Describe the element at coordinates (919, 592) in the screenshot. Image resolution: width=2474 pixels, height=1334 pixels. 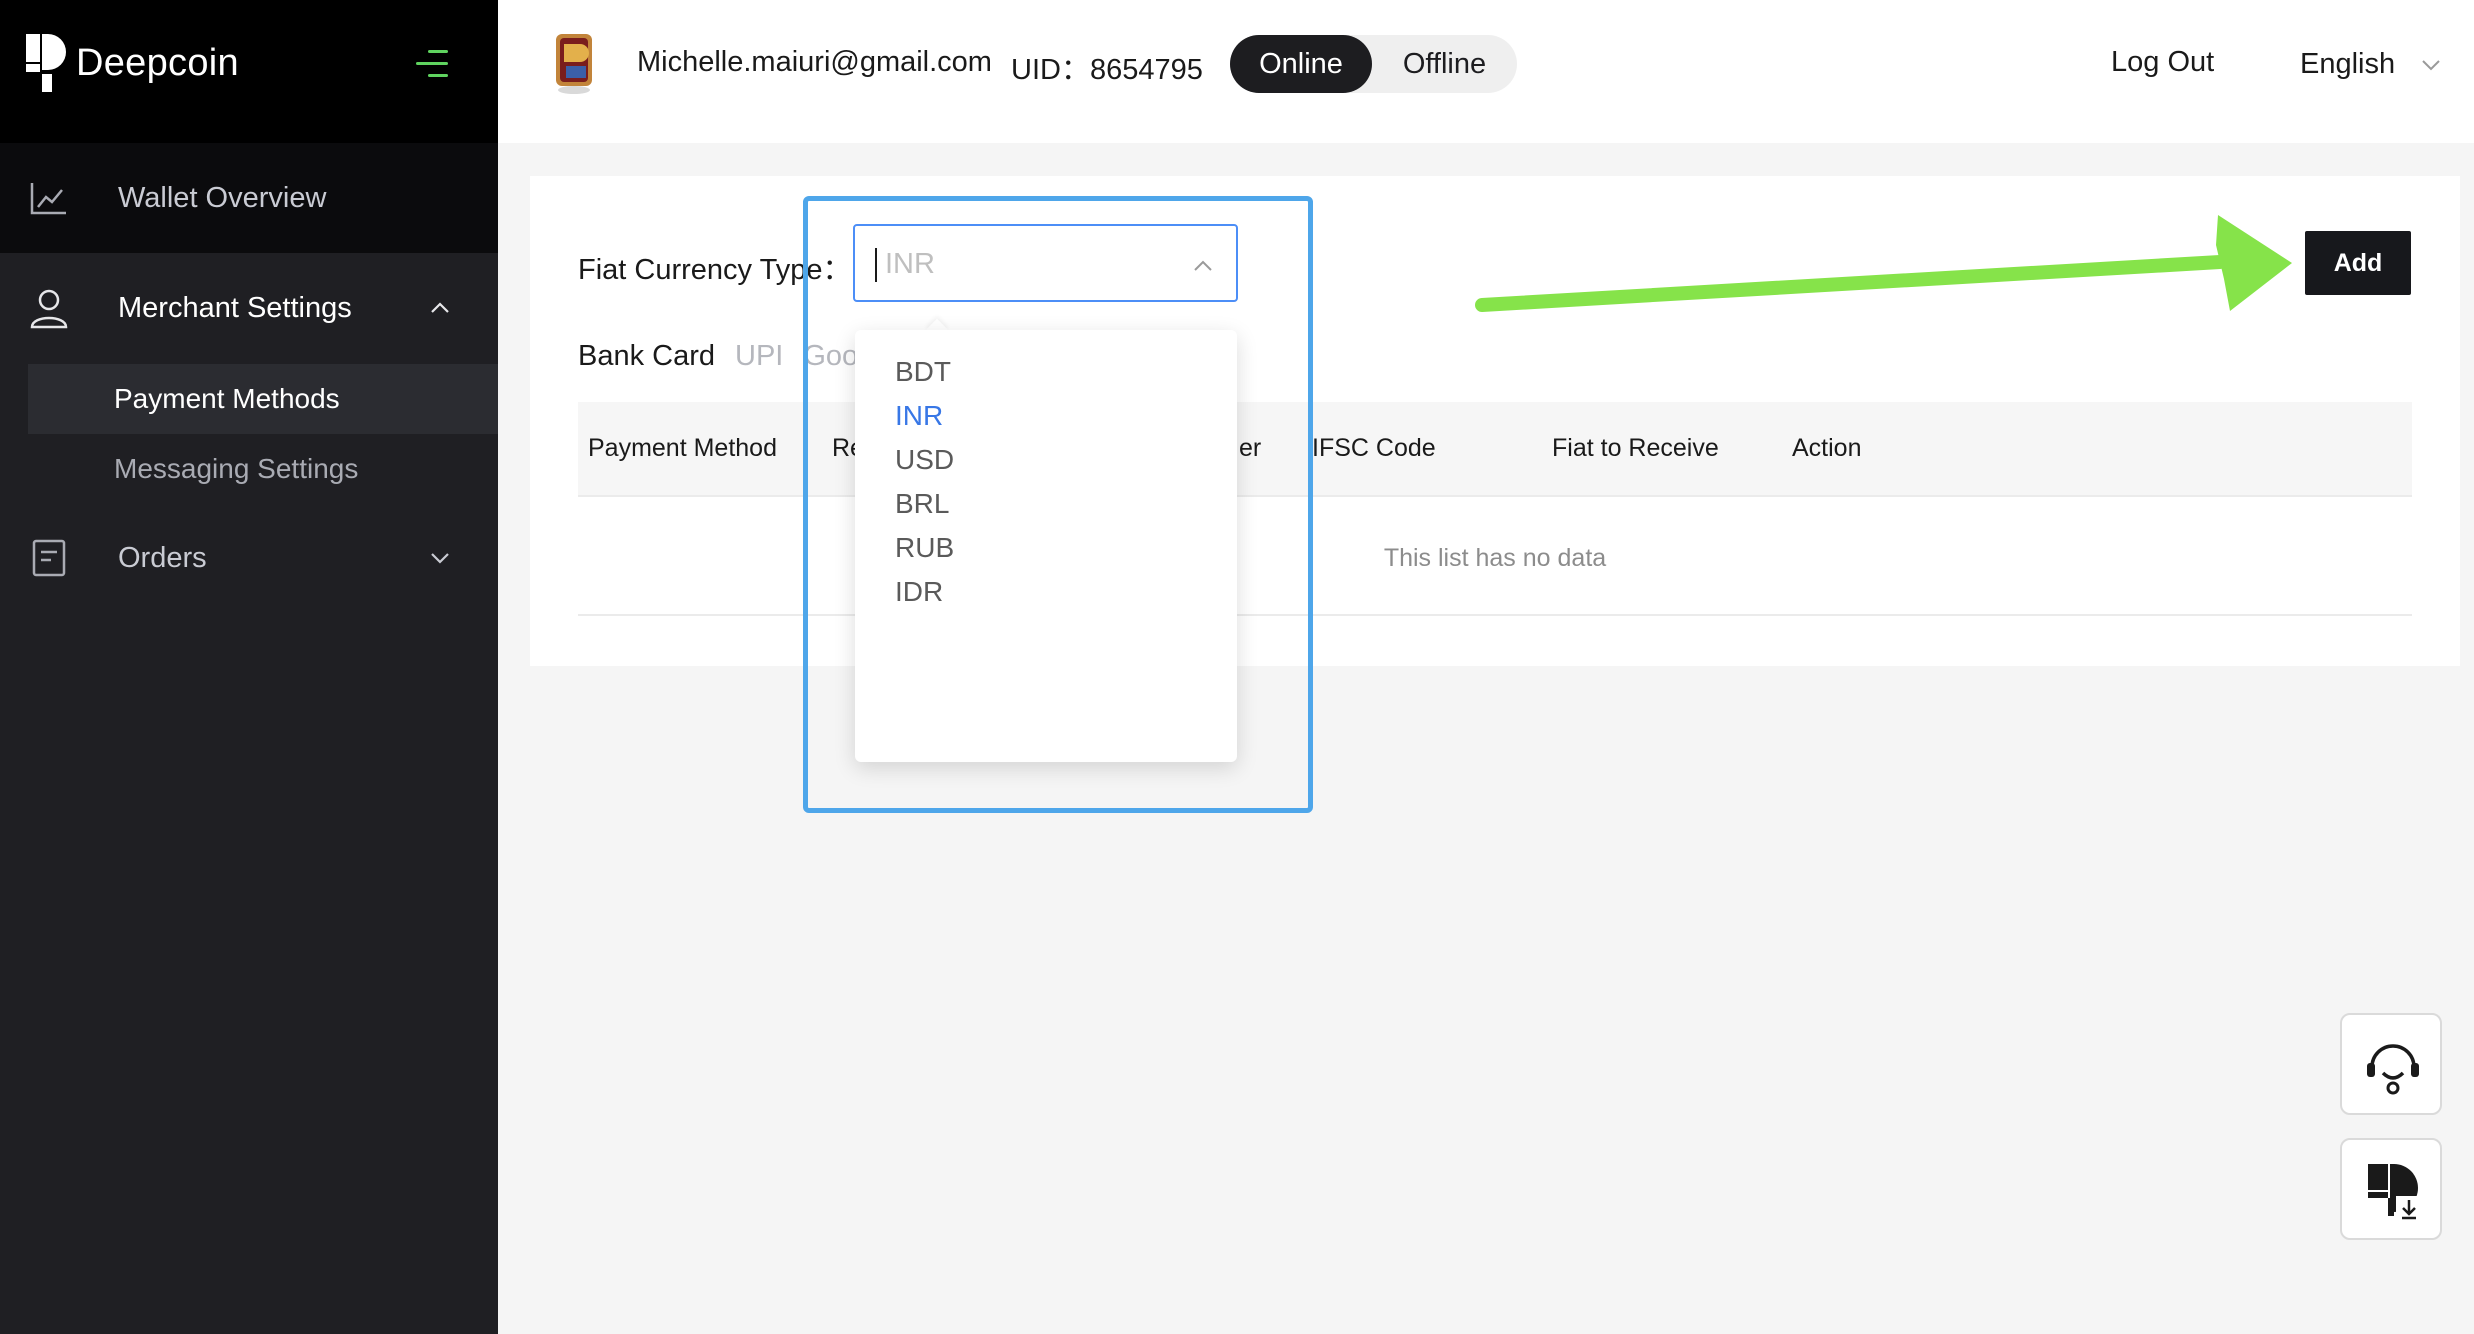
I see `currency-option: IDR` at that location.